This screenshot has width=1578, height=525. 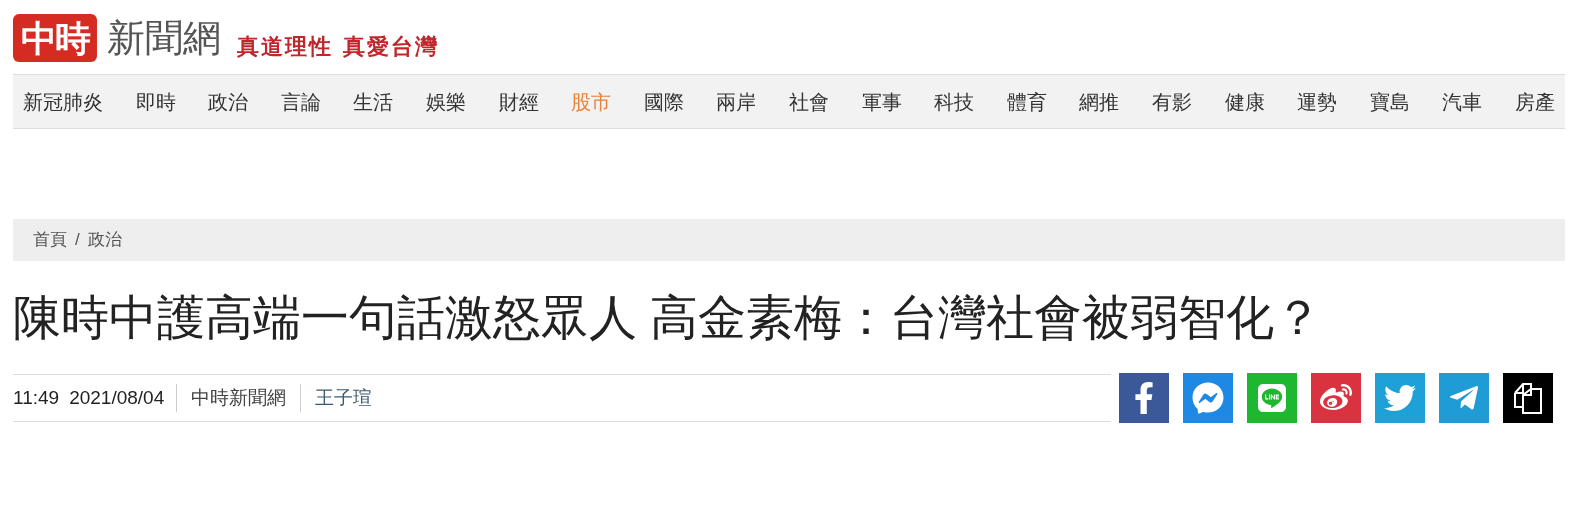 I want to click on nav-link: 國際, so click(x=663, y=101).